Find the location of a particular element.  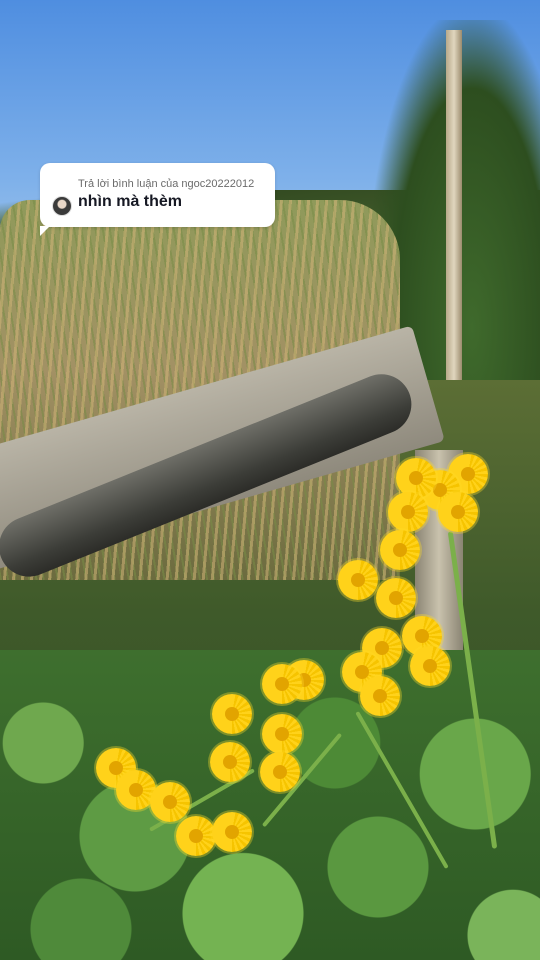

reply-caption: Trả lời bình luận của ngoc20222012 is located at coordinates (166, 184).